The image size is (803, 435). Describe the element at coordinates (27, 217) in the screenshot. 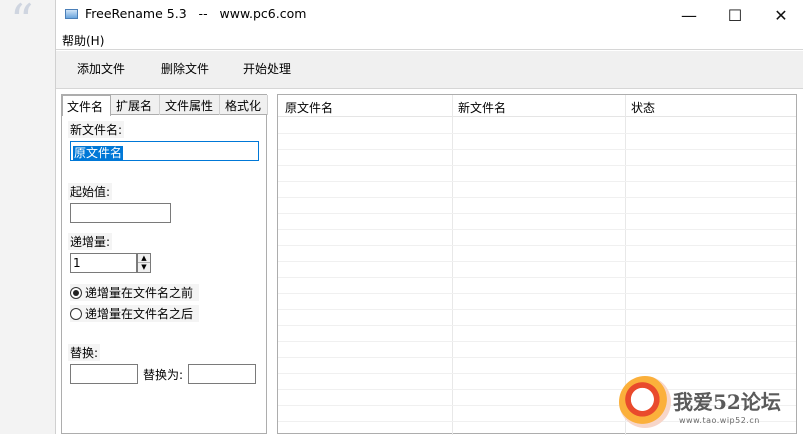

I see `desktop-background: “` at that location.